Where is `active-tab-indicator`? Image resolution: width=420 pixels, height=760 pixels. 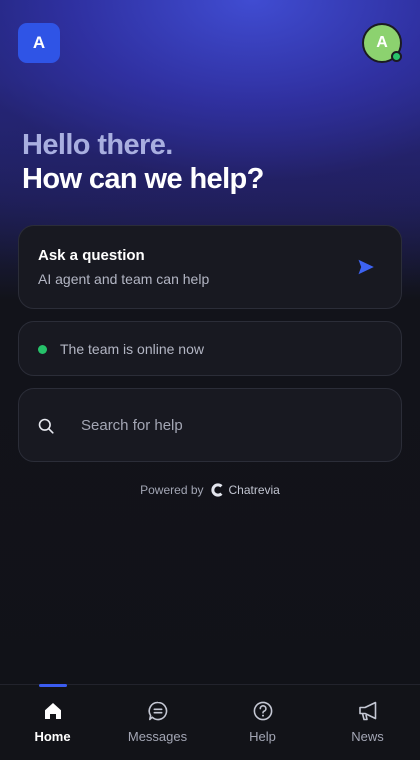 active-tab-indicator is located at coordinates (52, 685).